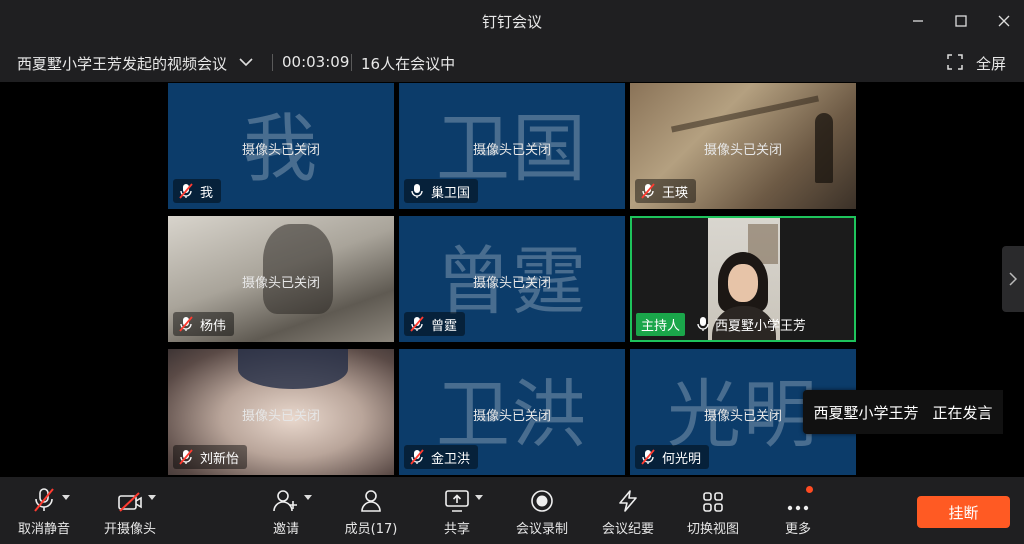 This screenshot has width=1024, height=544. What do you see at coordinates (285, 501) in the screenshot?
I see `add-person-icon` at bounding box center [285, 501].